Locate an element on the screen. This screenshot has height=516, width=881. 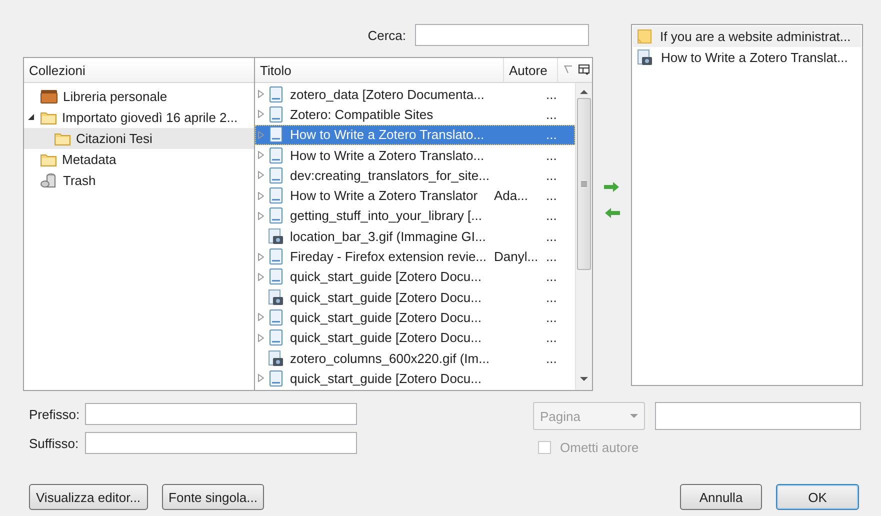
scroll-up-icon is located at coordinates (584, 91).